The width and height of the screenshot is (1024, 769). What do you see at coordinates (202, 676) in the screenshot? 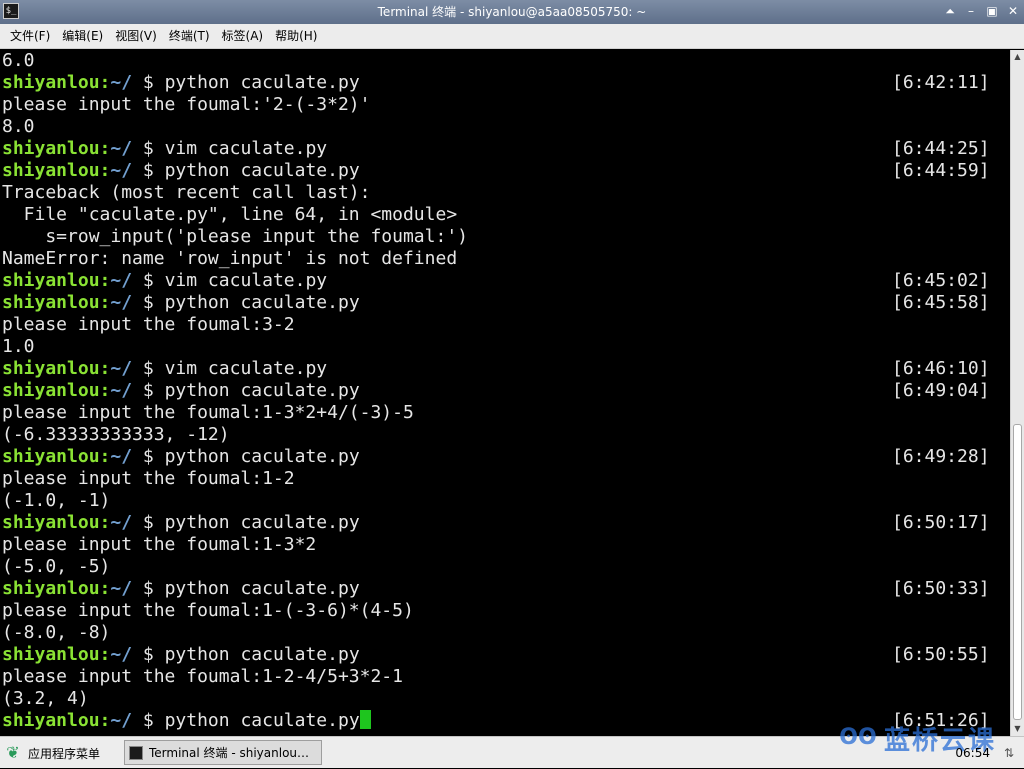
I see `output-text: please input the foumal:1-2-4/5+3*2-1` at bounding box center [202, 676].